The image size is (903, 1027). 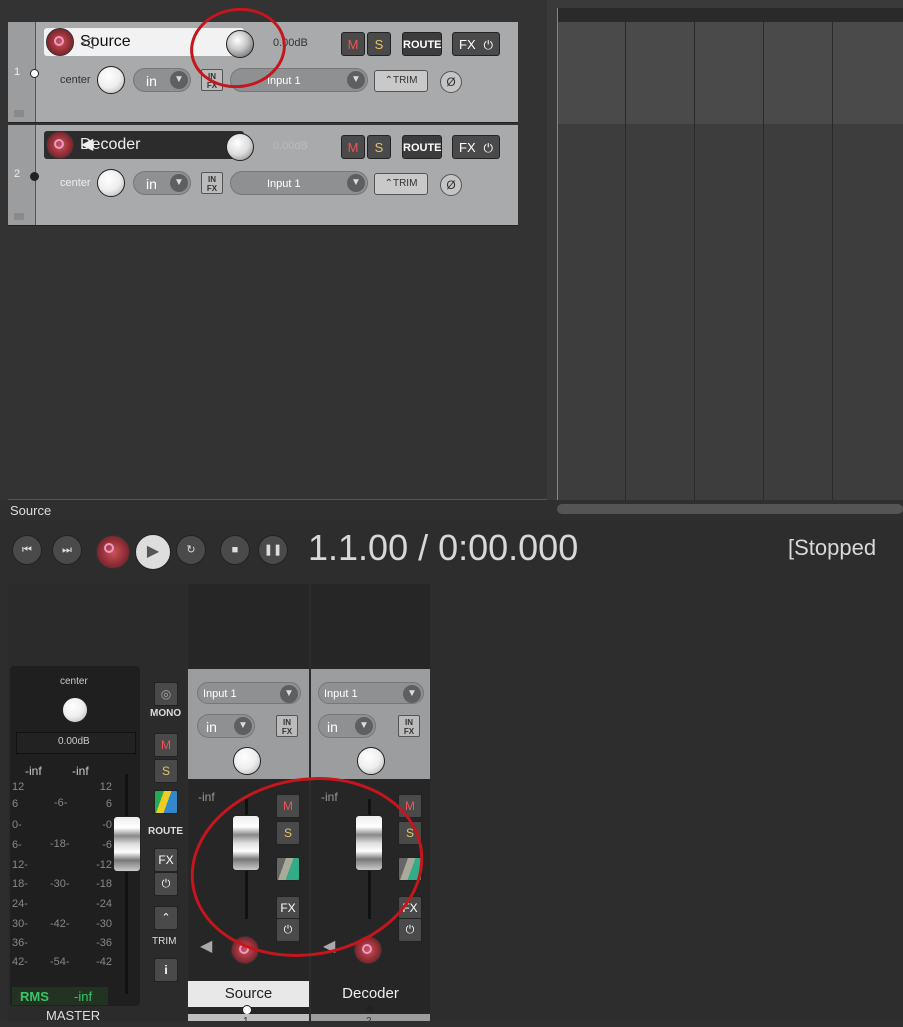 What do you see at coordinates (17, 72) in the screenshot?
I see `track-number: 1` at bounding box center [17, 72].